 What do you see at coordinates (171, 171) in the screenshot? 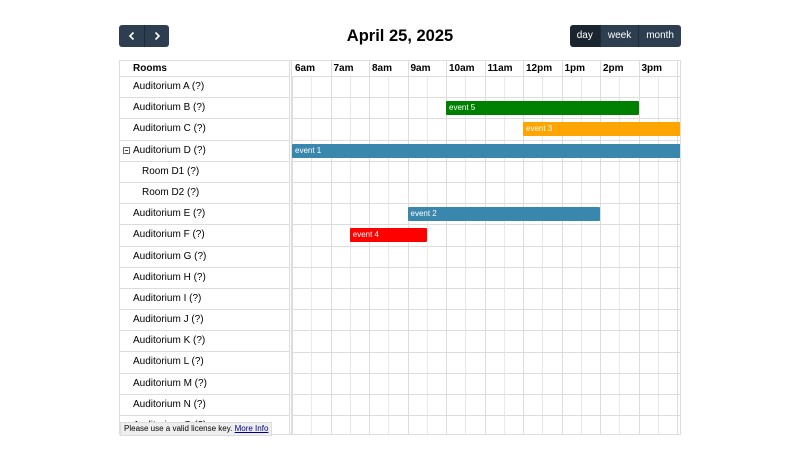
I see `resource-label: Room D1 (?)` at bounding box center [171, 171].